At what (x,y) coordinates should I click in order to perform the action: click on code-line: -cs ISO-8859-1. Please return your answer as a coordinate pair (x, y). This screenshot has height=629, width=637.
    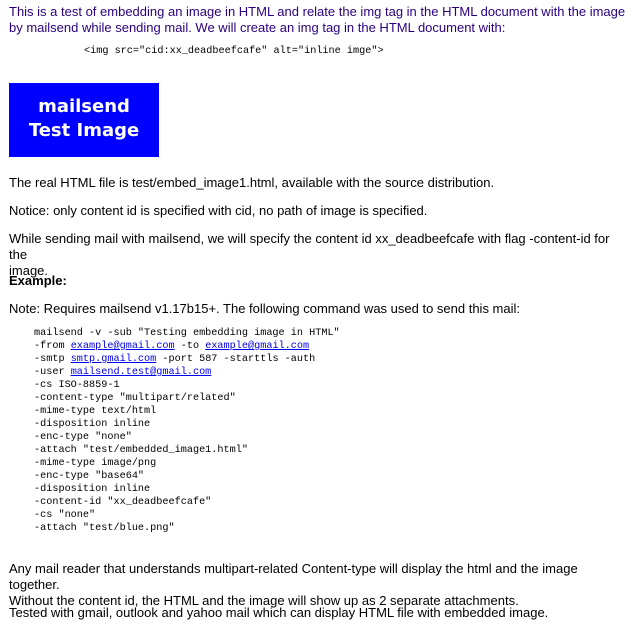
    Looking at the image, I should click on (77, 385).